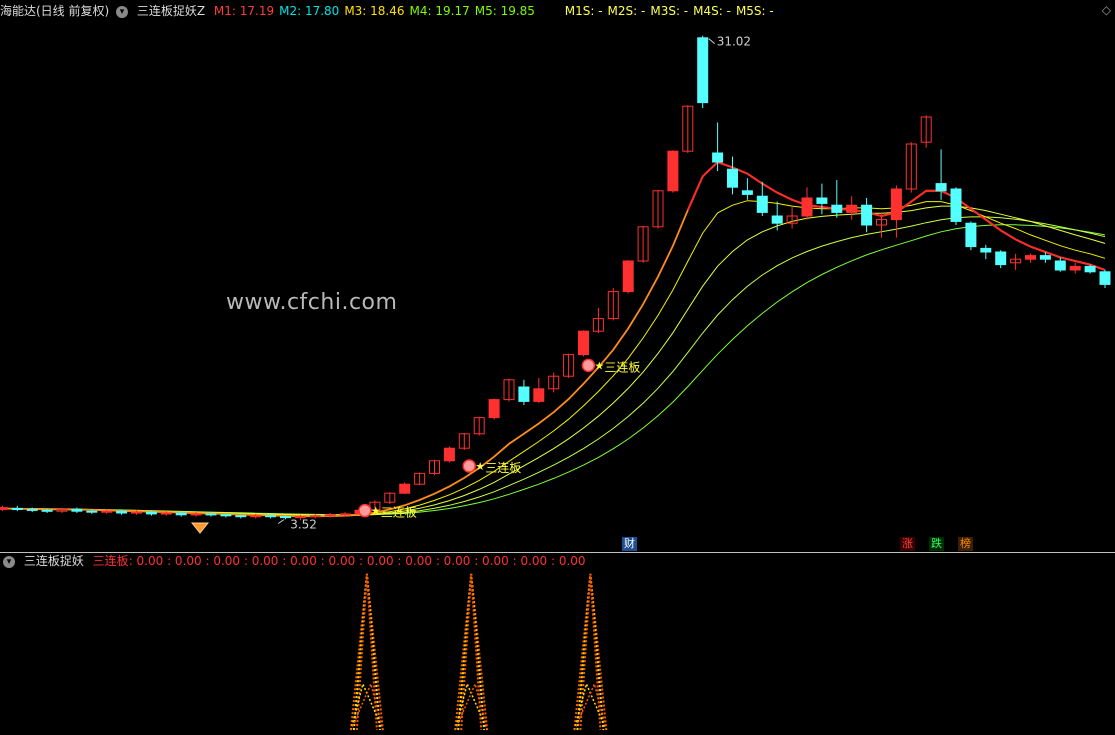 Image resolution: width=1115 pixels, height=735 pixels. I want to click on signal-label: 三连板, so click(503, 467).